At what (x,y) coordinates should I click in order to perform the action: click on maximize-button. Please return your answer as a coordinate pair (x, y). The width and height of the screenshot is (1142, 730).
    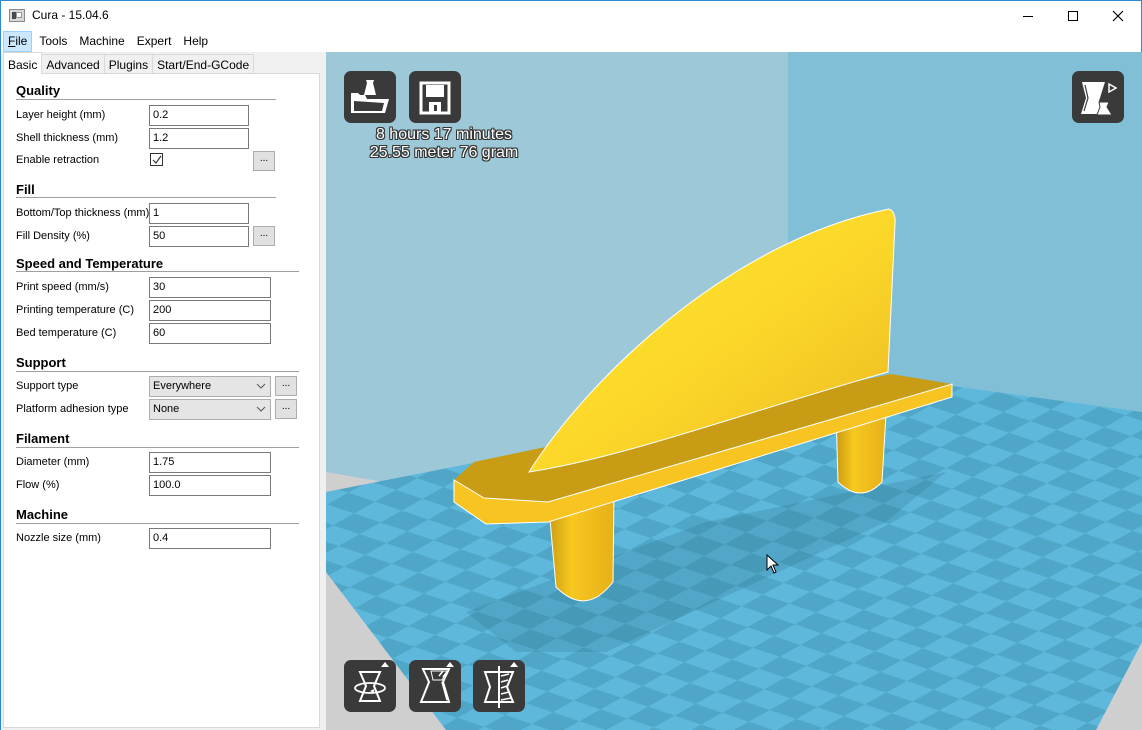
    Looking at the image, I should click on (1073, 16).